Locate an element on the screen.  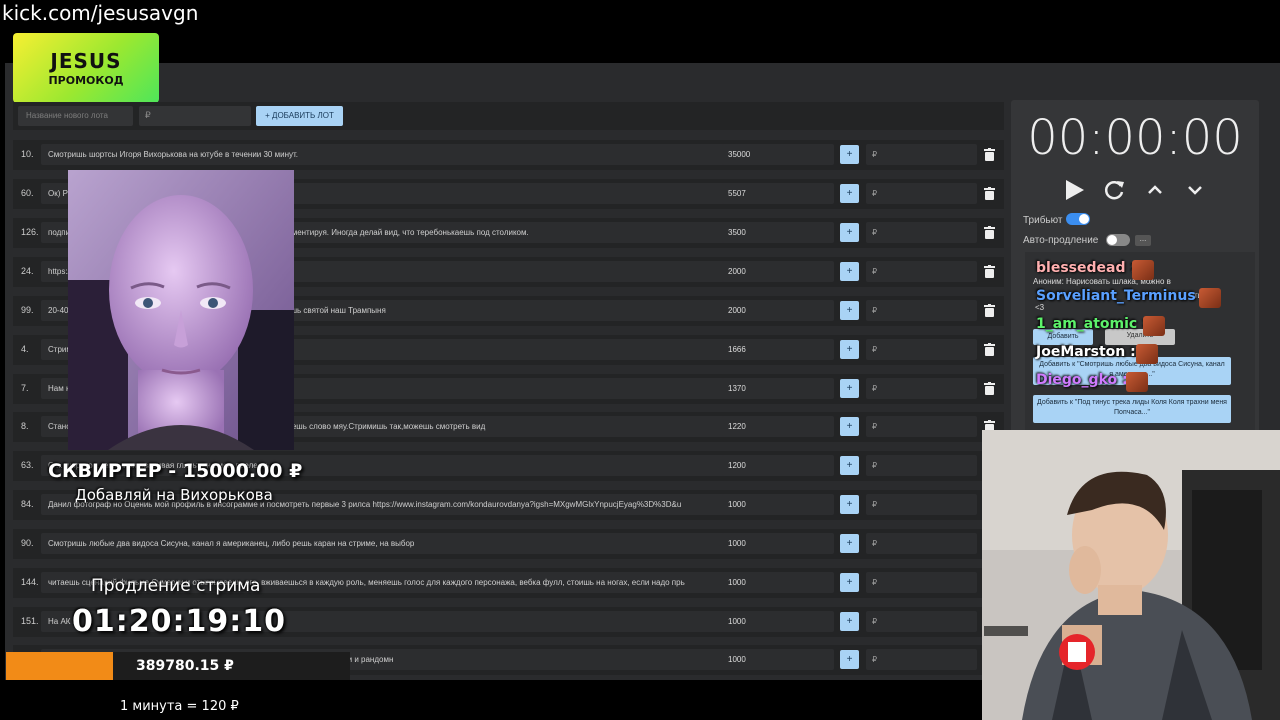
rate-label: 1 минута = 120 ₽ is located at coordinates (179, 706).